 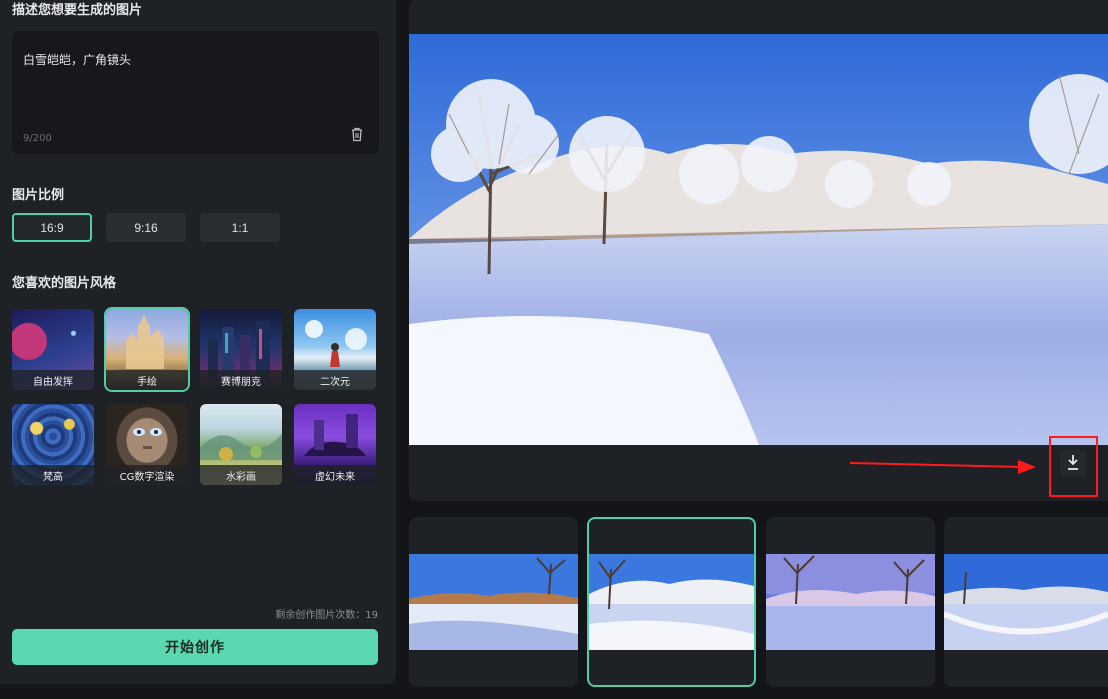 What do you see at coordinates (147, 444) in the screenshot?
I see `style-card-cg: CG数字渲染` at bounding box center [147, 444].